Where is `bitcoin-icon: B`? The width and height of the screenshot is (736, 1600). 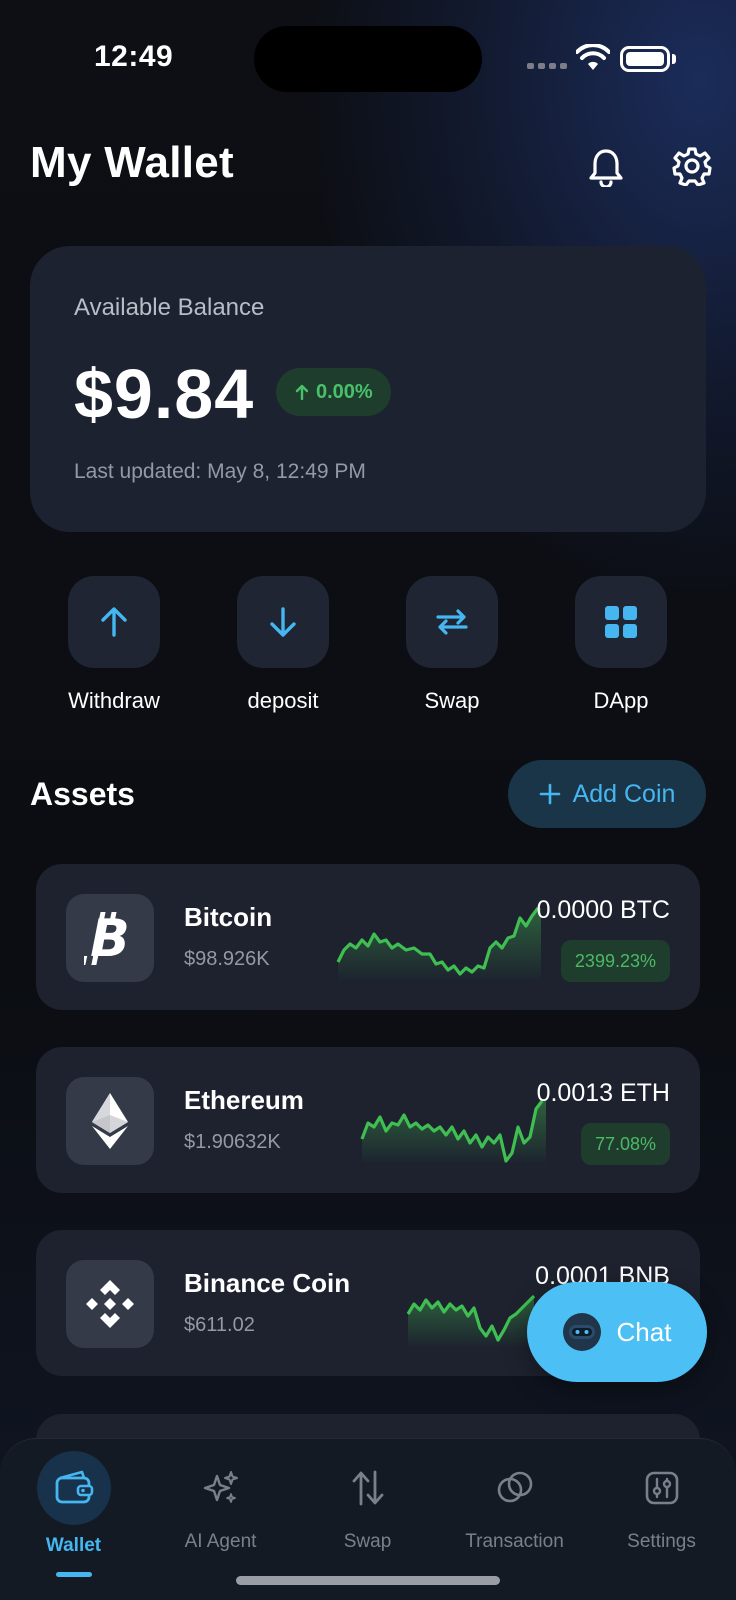
bitcoin-icon: B is located at coordinates (110, 938).